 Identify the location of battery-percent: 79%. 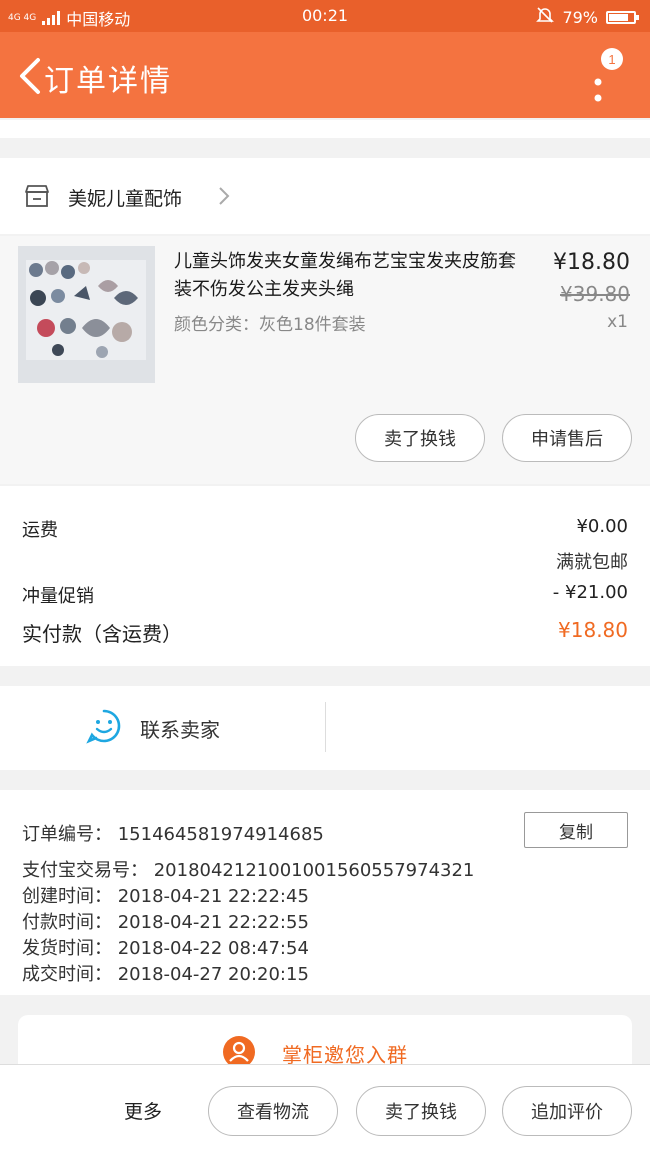
(580, 17).